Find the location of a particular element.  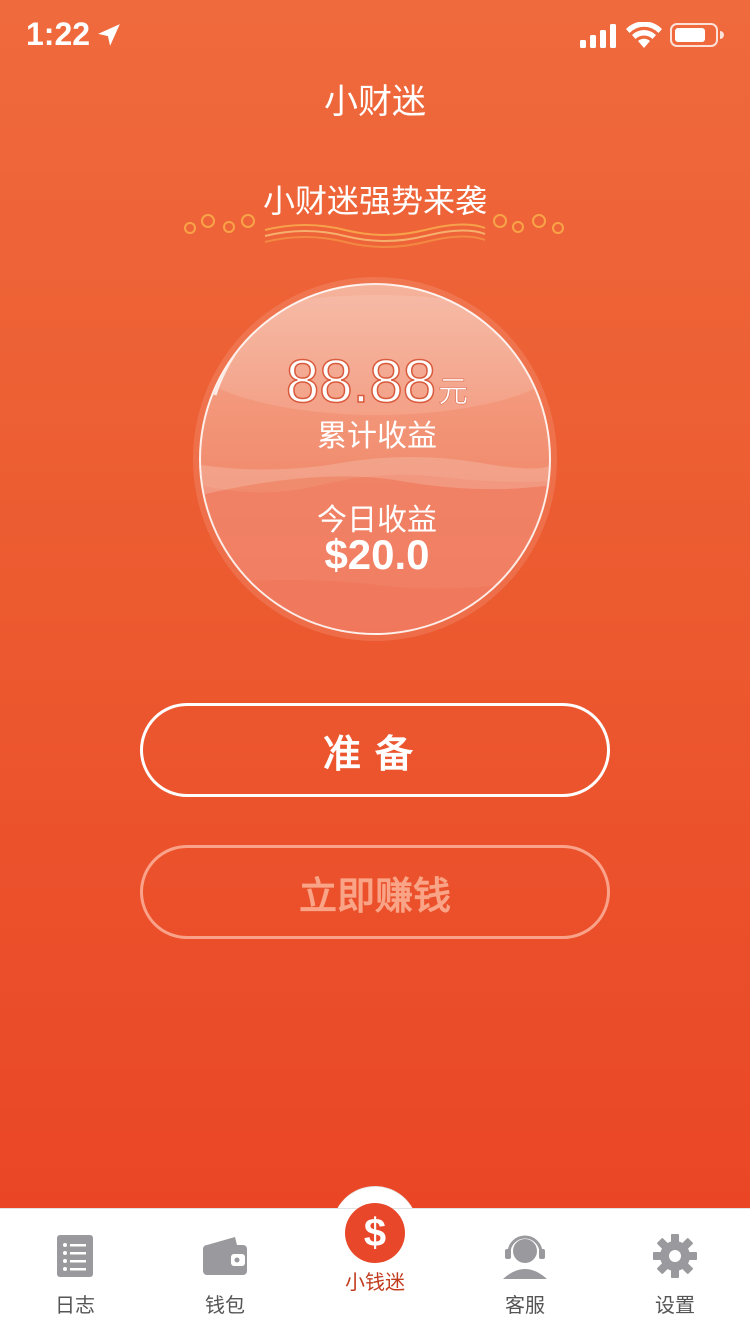

tab-center-label: 小钱迷 is located at coordinates (375, 1280).